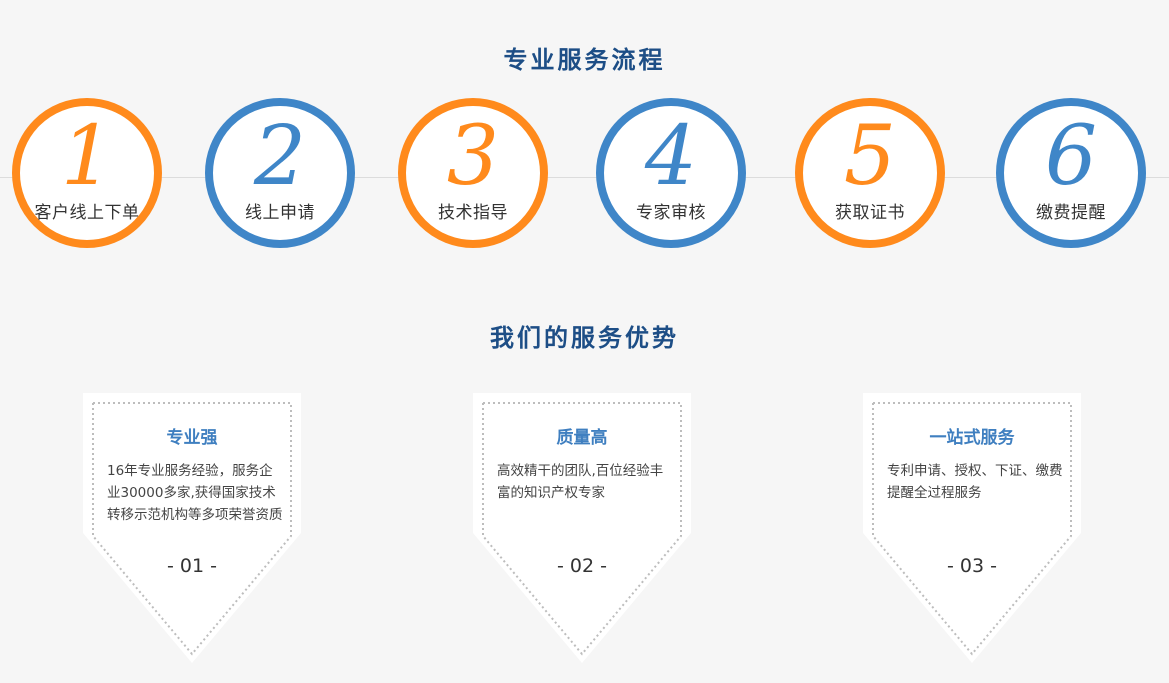 This screenshot has height=683, width=1169. What do you see at coordinates (192, 438) in the screenshot?
I see `card-title: 专业强` at bounding box center [192, 438].